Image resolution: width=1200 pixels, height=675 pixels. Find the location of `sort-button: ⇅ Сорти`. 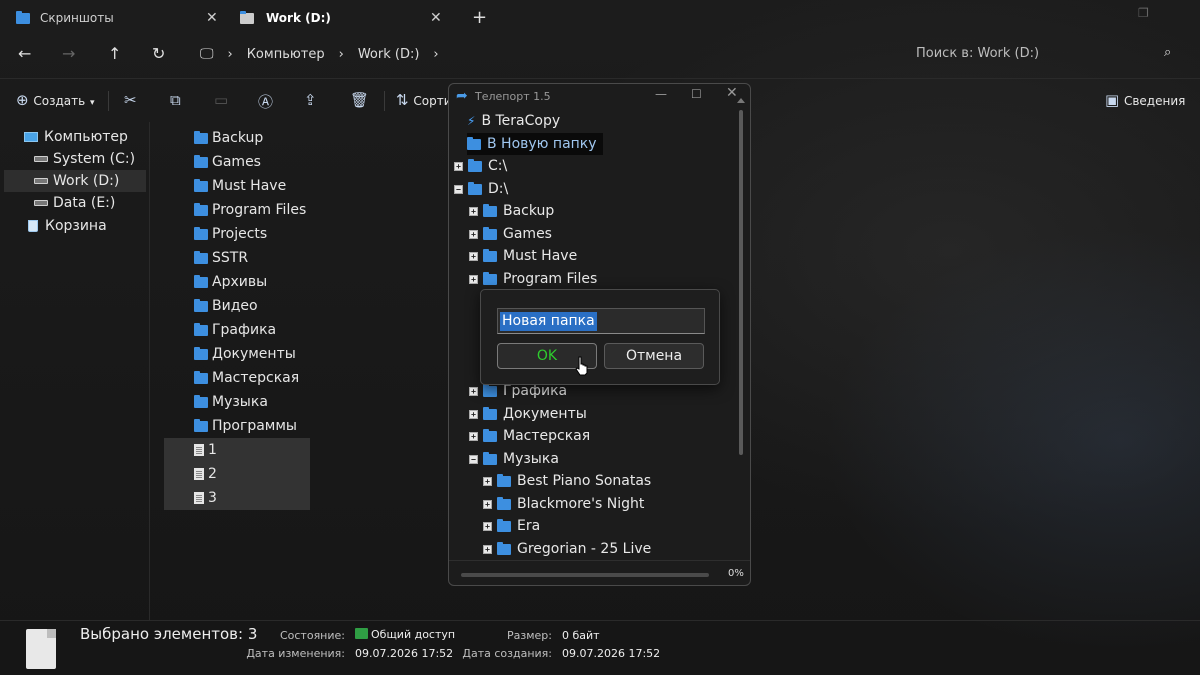

sort-button: ⇅ Сорти is located at coordinates (424, 100).